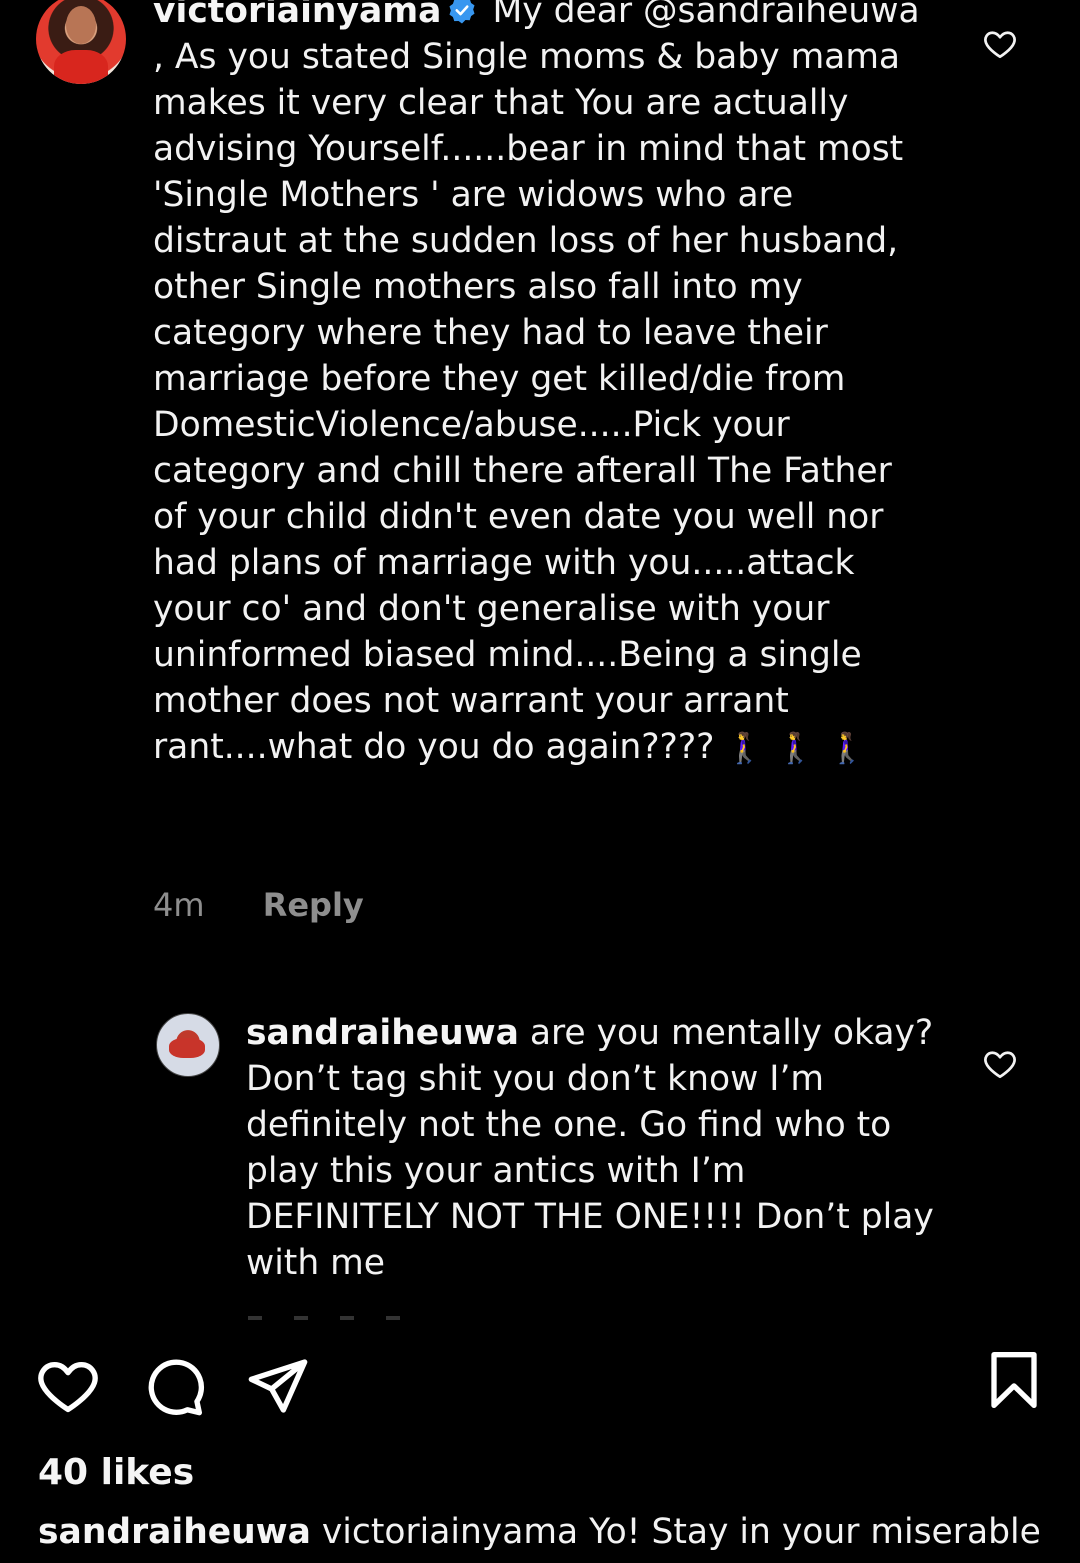  I want to click on walking-emoji: 🚶‍♀️🚶‍♀️🚶‍♀️, so click(802, 748).